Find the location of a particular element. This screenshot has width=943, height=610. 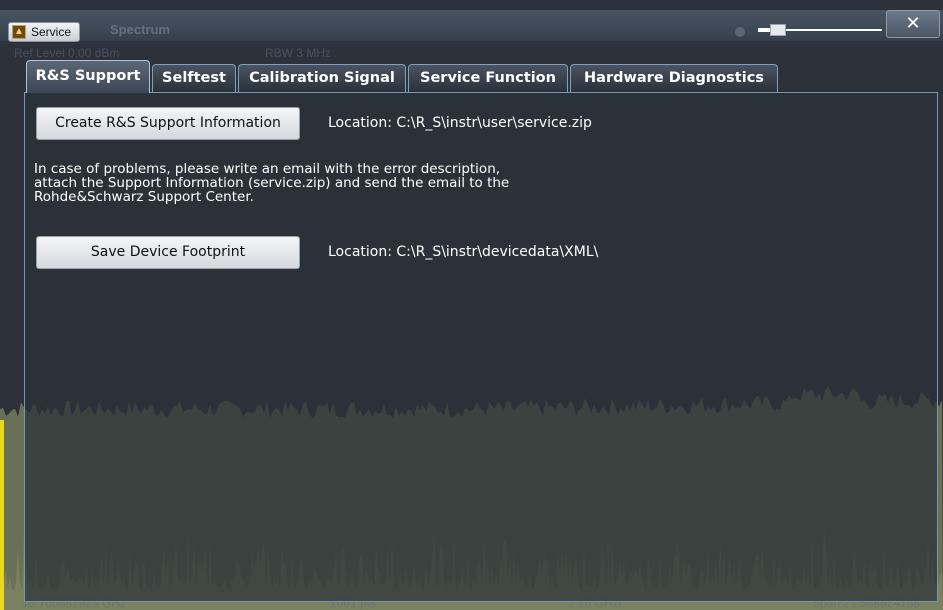

tab-hardware-diagnostics: Hardware Diagnostics is located at coordinates (674, 78).